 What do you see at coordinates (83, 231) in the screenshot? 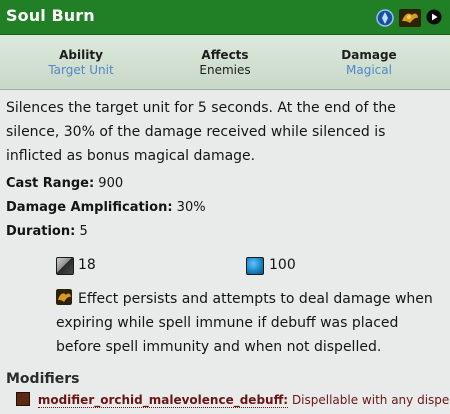
I see `property-value: 5` at bounding box center [83, 231].